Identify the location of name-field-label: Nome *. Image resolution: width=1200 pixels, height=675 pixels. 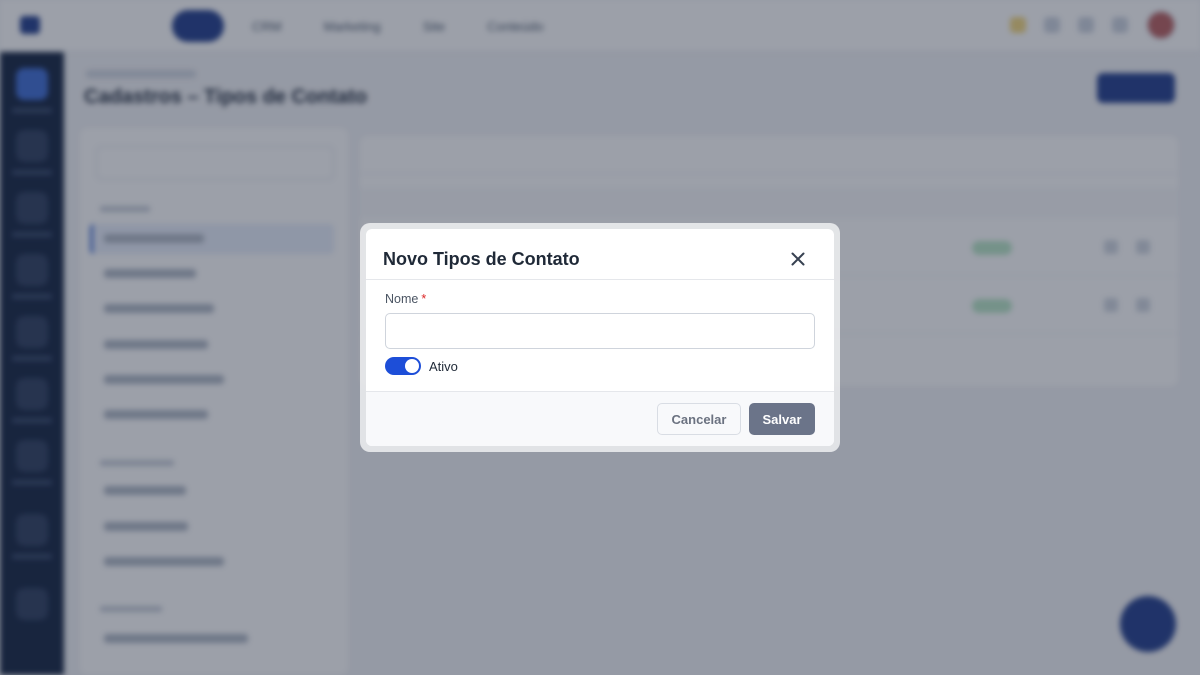
(405, 299).